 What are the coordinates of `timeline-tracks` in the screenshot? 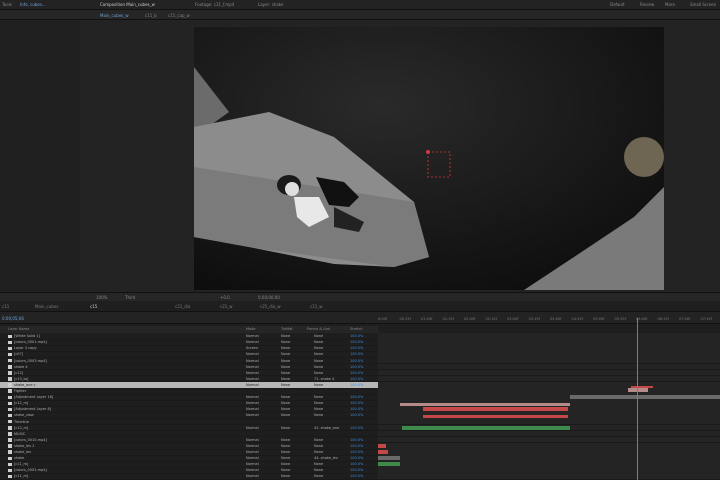 It's located at (549, 406).